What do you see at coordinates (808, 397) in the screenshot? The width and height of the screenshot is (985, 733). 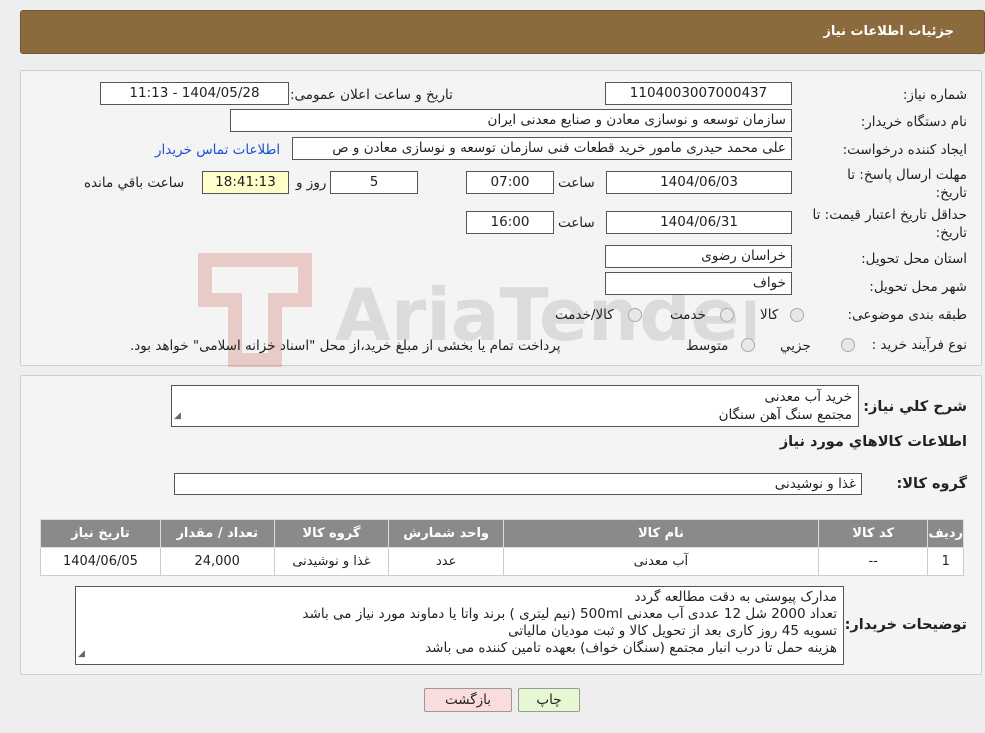 I see `description-line-1: خرید آب معدنی` at bounding box center [808, 397].